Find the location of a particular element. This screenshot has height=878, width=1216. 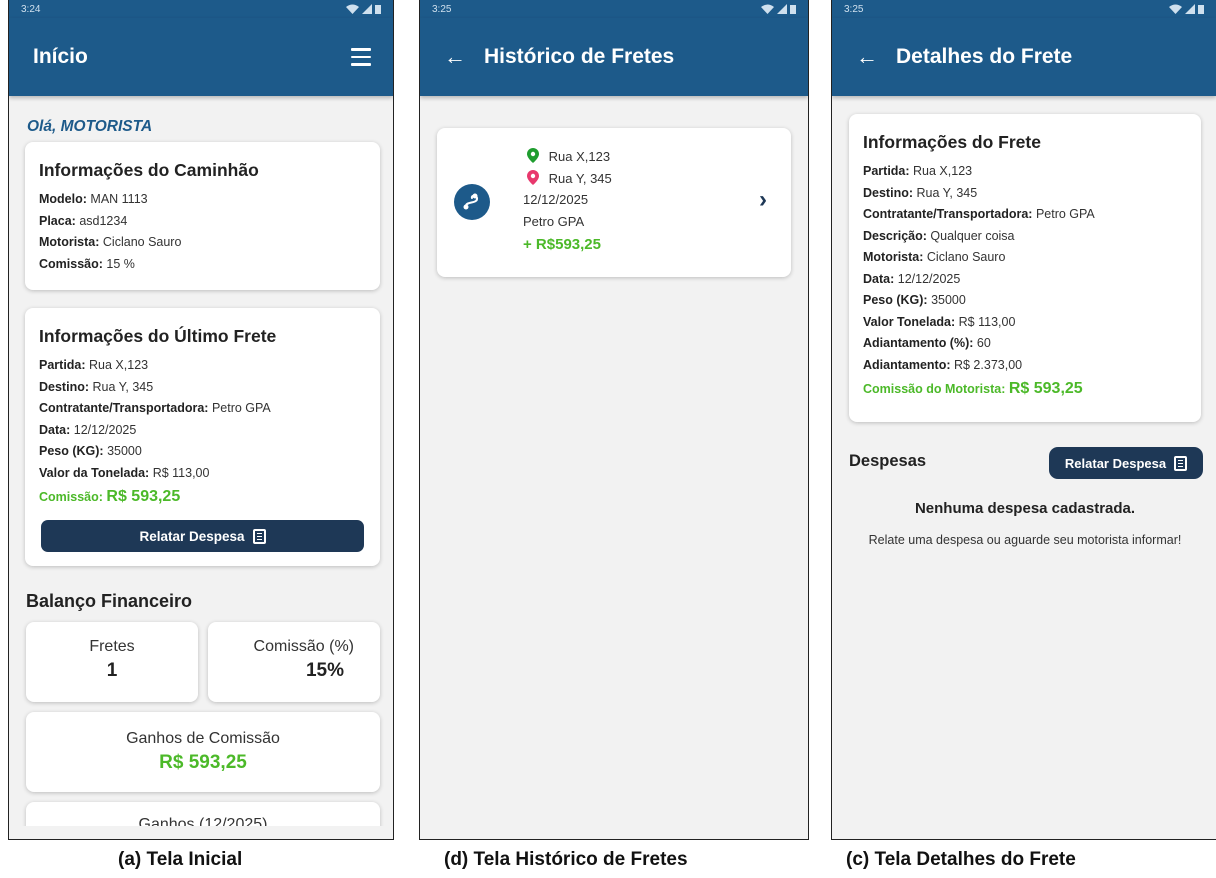

info-row-commission: Comissão: 15 % is located at coordinates (87, 263).